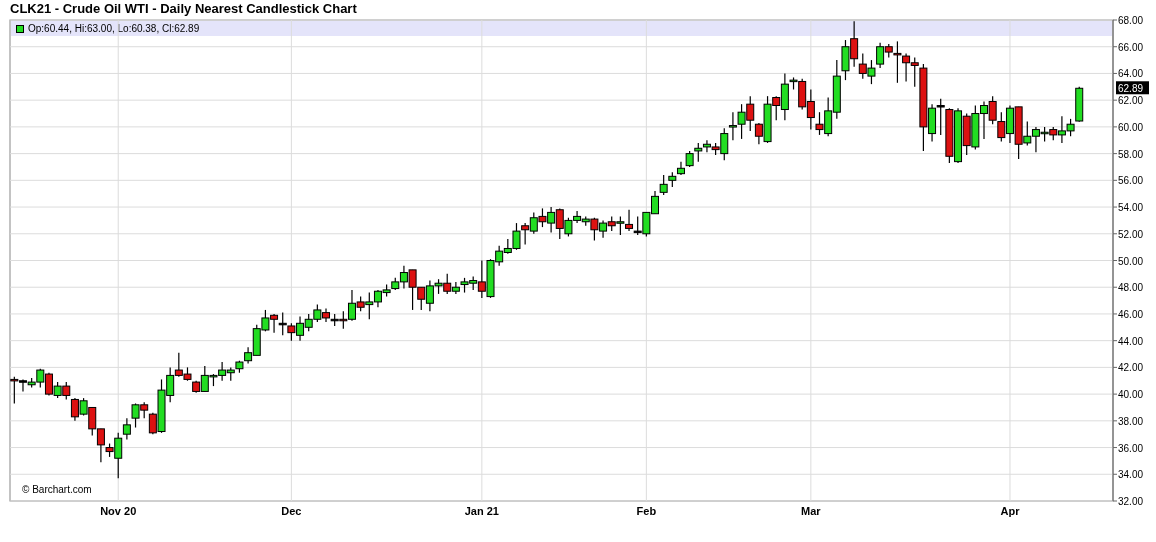 Image resolution: width=1156 pixels, height=542 pixels. I want to click on chart-title: CLK21 - Crude Oil WTI - Daily Nearest Candlestick Chart, so click(183, 8).